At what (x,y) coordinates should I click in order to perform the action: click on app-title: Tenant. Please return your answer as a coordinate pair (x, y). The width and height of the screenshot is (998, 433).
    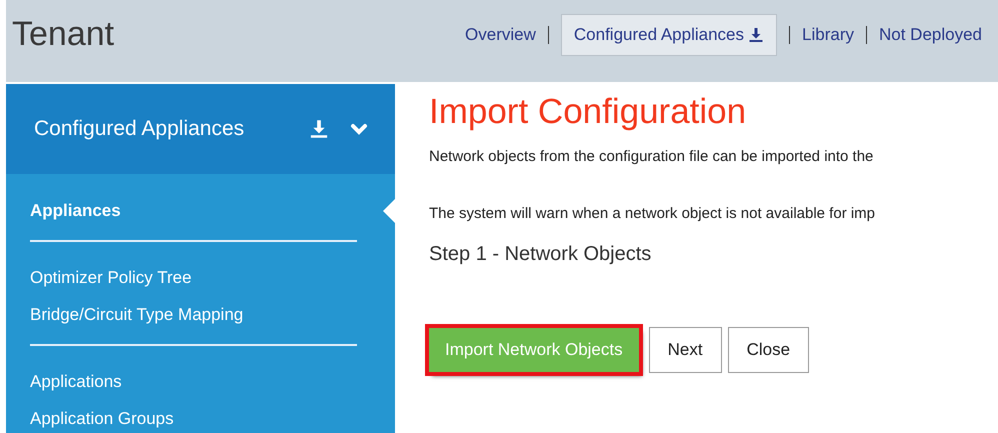
    Looking at the image, I should click on (63, 34).